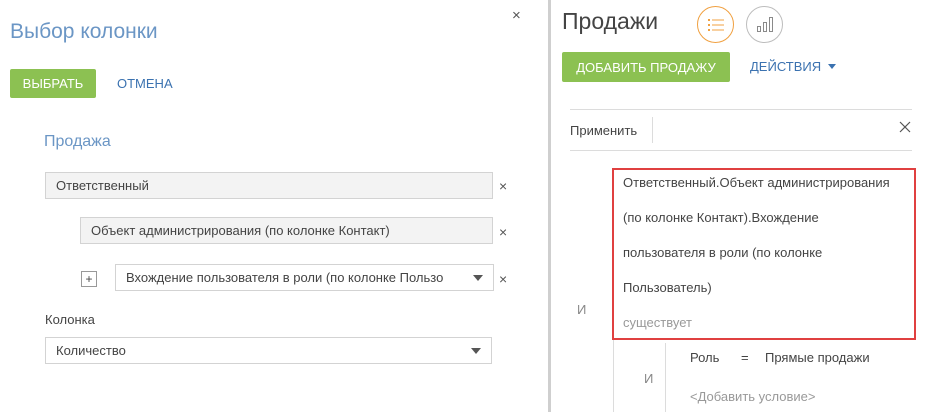 This screenshot has width=933, height=412. What do you see at coordinates (764, 322) in the screenshot?
I see `condition-status: существует` at bounding box center [764, 322].